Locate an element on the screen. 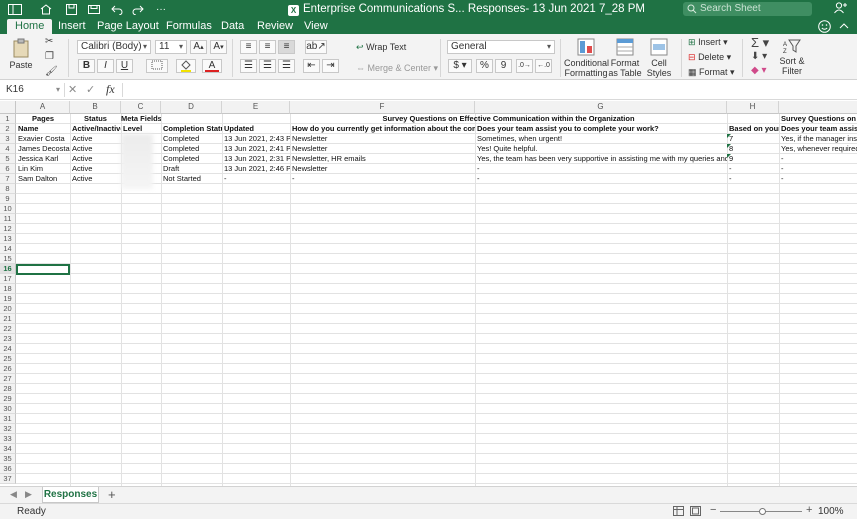  tab-data: Data is located at coordinates (232, 26).